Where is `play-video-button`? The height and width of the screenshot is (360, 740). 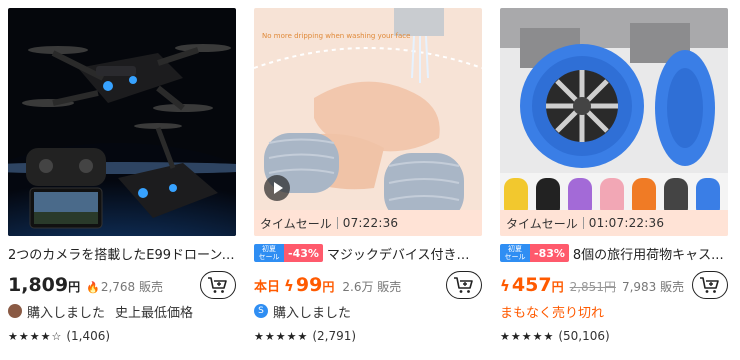 play-video-button is located at coordinates (277, 188).